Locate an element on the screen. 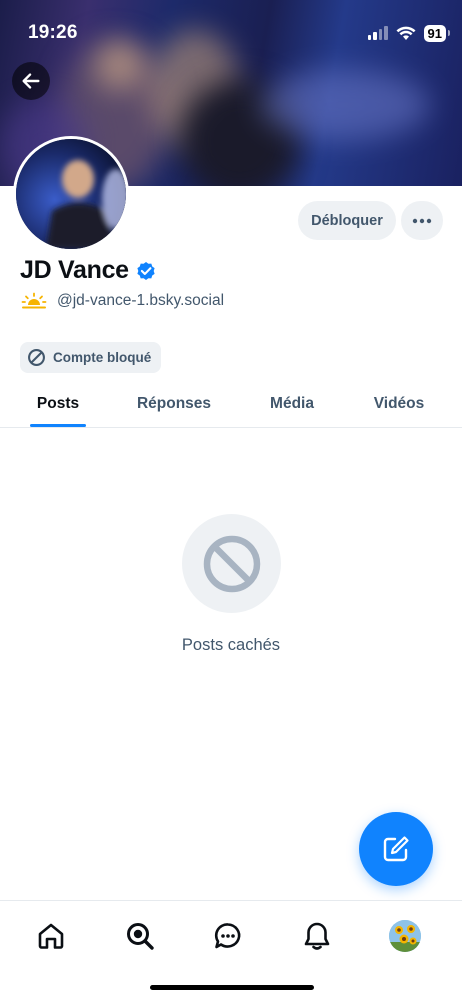 The width and height of the screenshot is (462, 1000). sun-icon is located at coordinates (34, 300).